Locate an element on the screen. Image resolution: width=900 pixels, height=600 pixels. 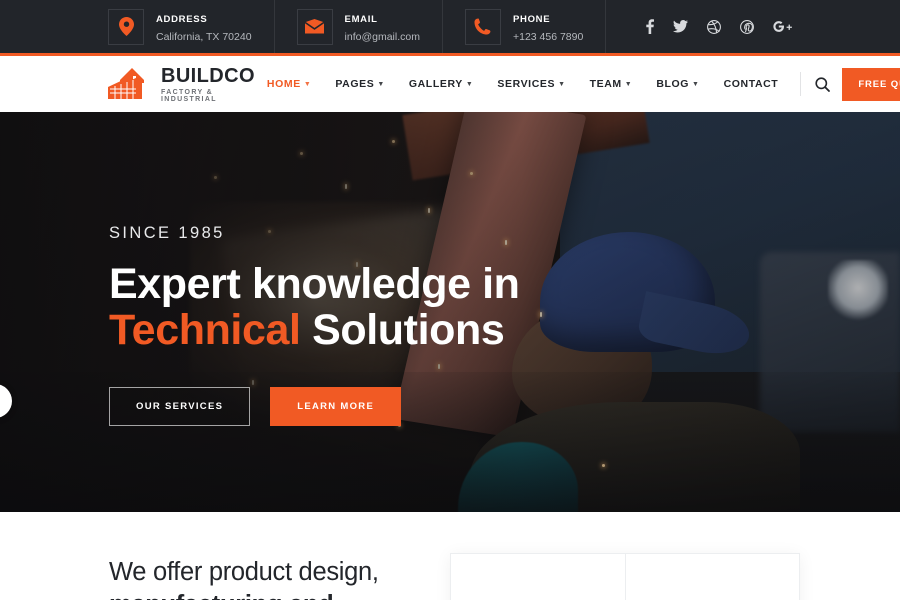
social-links is located at coordinates (763, 26).